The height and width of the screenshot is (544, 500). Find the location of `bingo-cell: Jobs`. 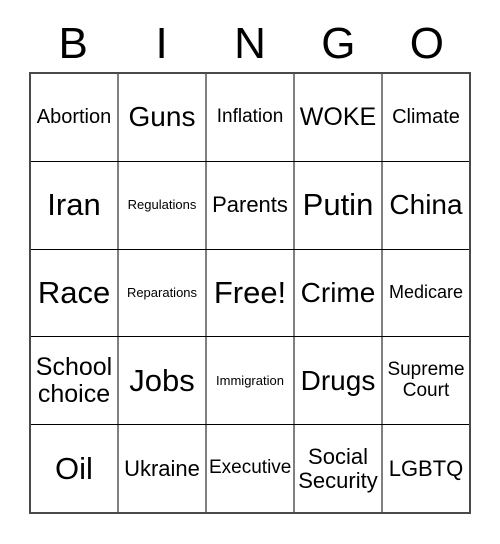

bingo-cell: Jobs is located at coordinates (163, 381).